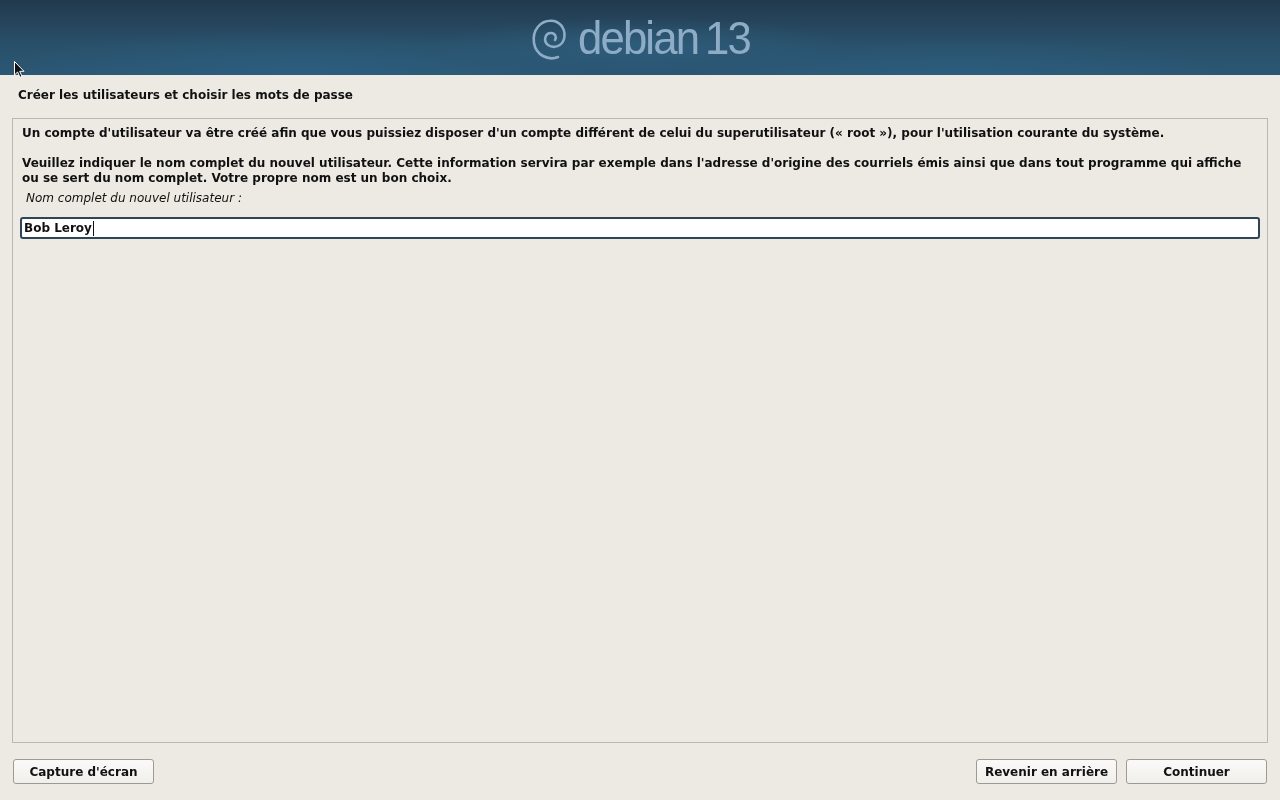 This screenshot has height=800, width=1280. What do you see at coordinates (1046, 771) in the screenshot?
I see `back-button: Revenir en arrière` at bounding box center [1046, 771].